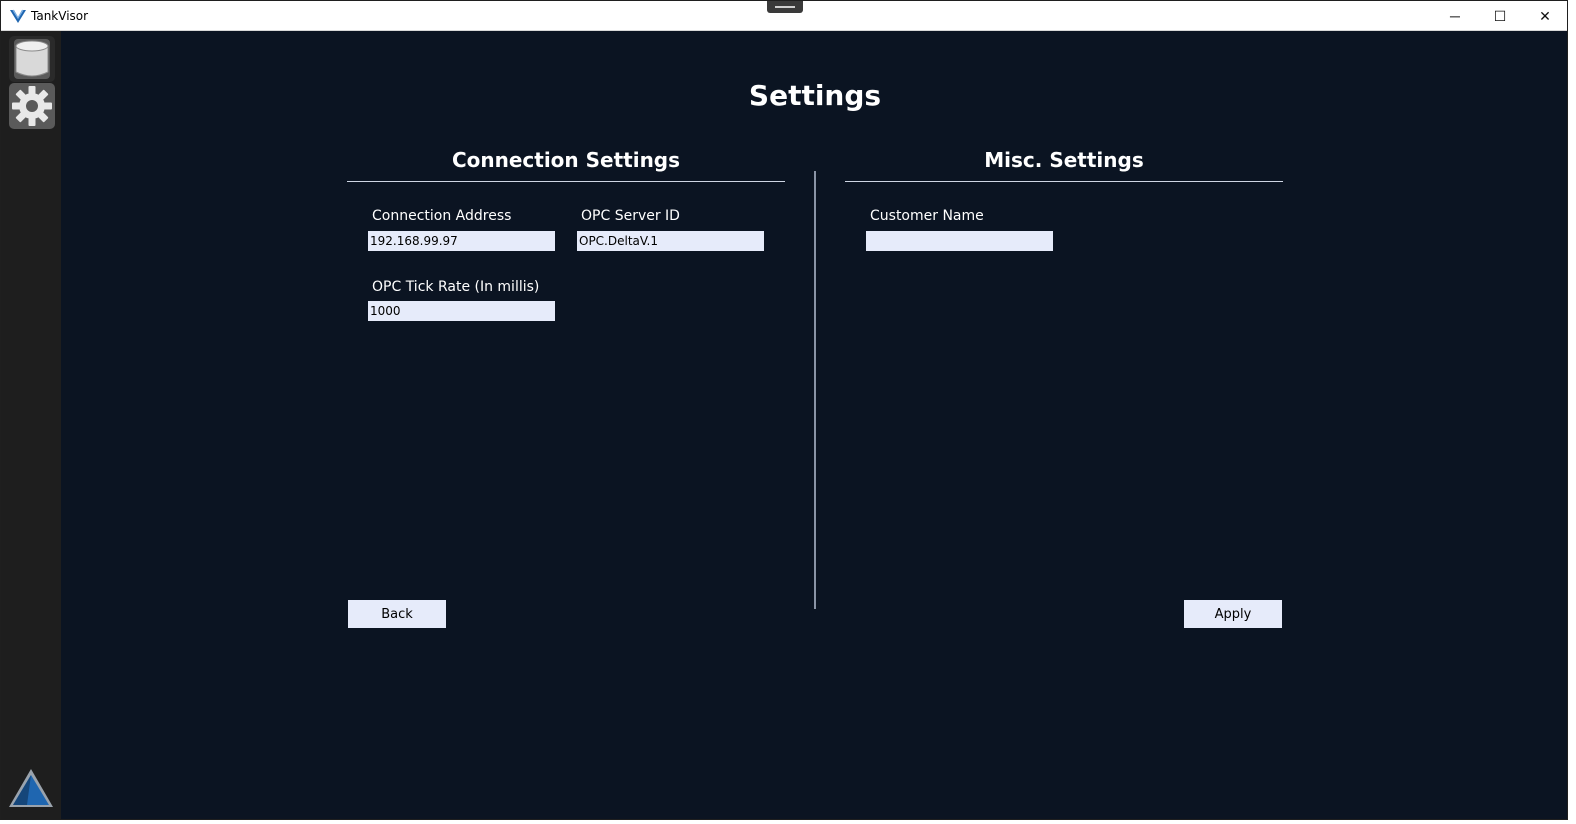 This screenshot has width=1576, height=824. Describe the element at coordinates (566, 160) in the screenshot. I see `connection-settings-title: Connection Settings` at that location.